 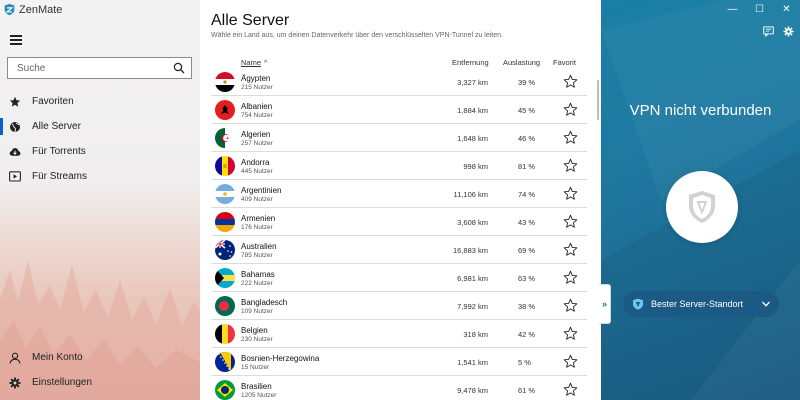 What do you see at coordinates (100, 101) in the screenshot?
I see `sidebar-item-favoriten: Favoriten` at bounding box center [100, 101].